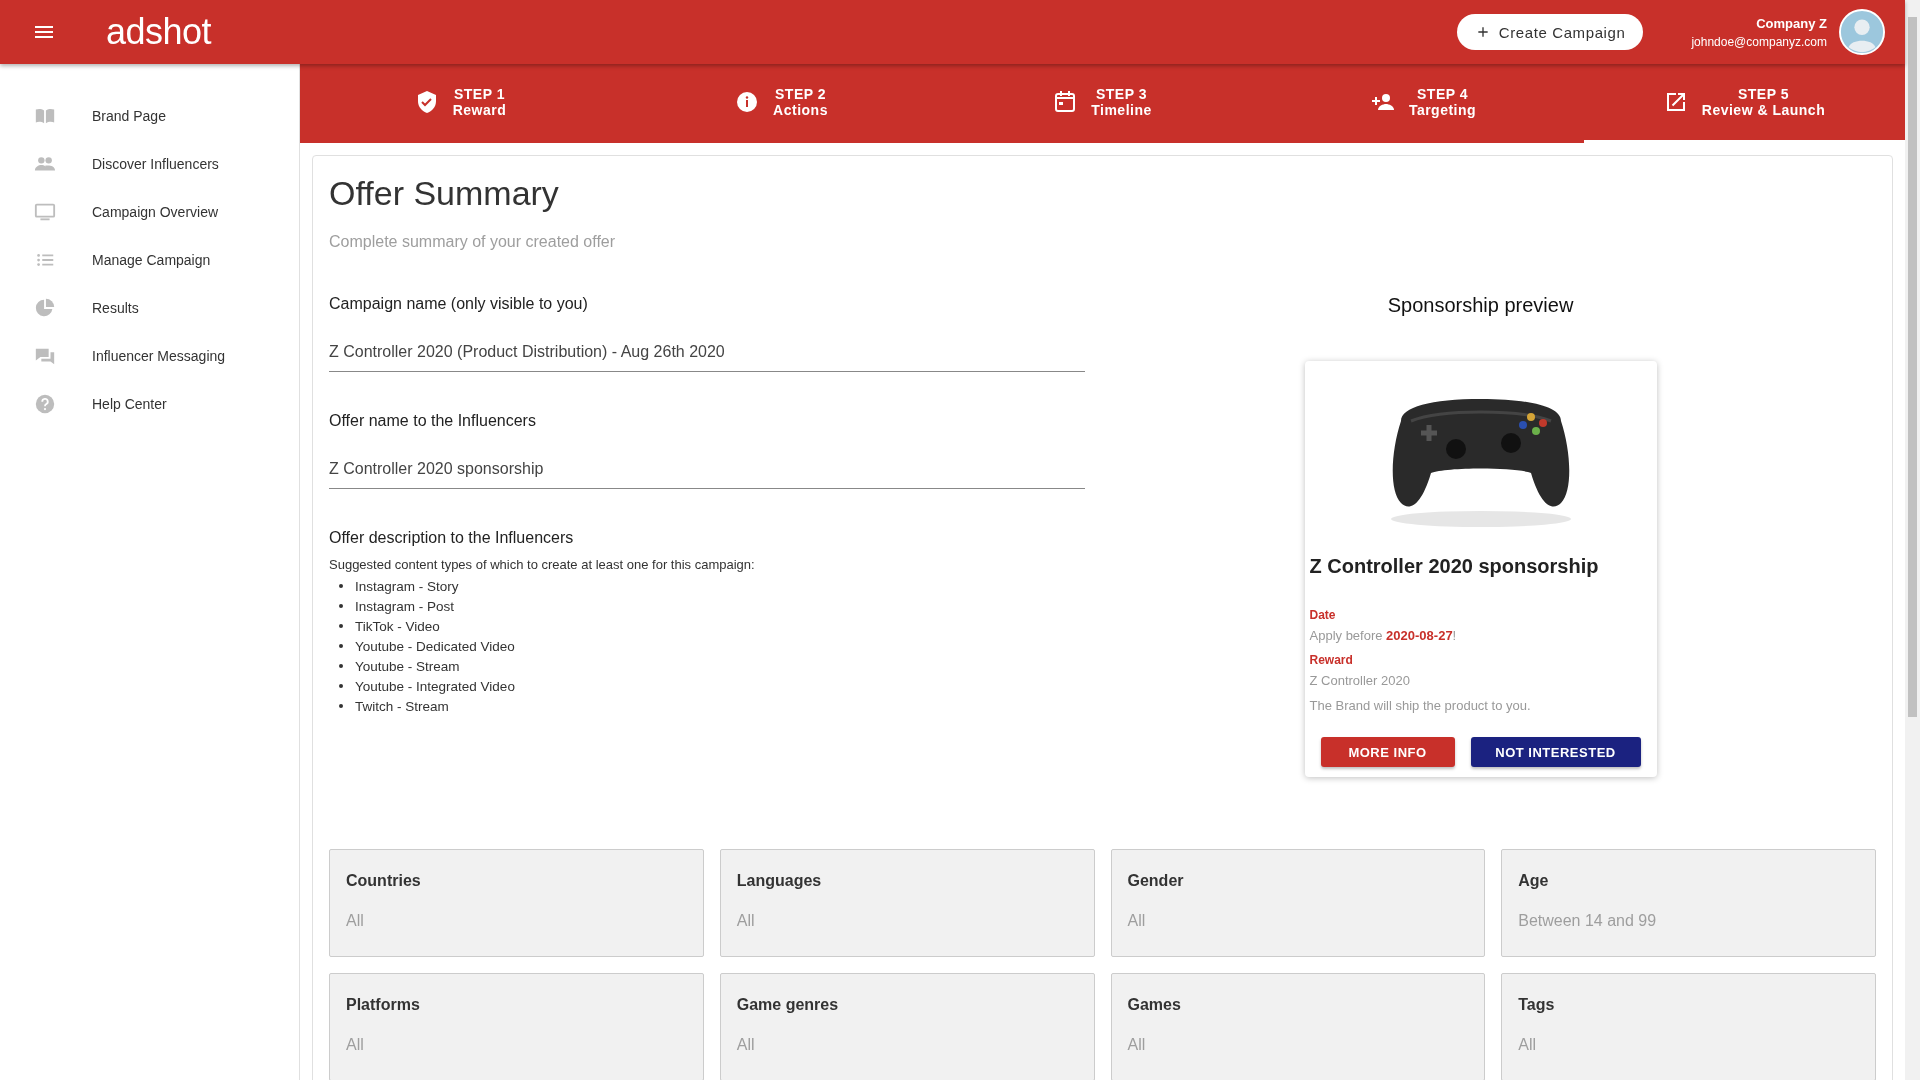 Image resolution: width=1920 pixels, height=1080 pixels. What do you see at coordinates (1387, 752) in the screenshot?
I see `more-info-button: MORE INFO` at bounding box center [1387, 752].